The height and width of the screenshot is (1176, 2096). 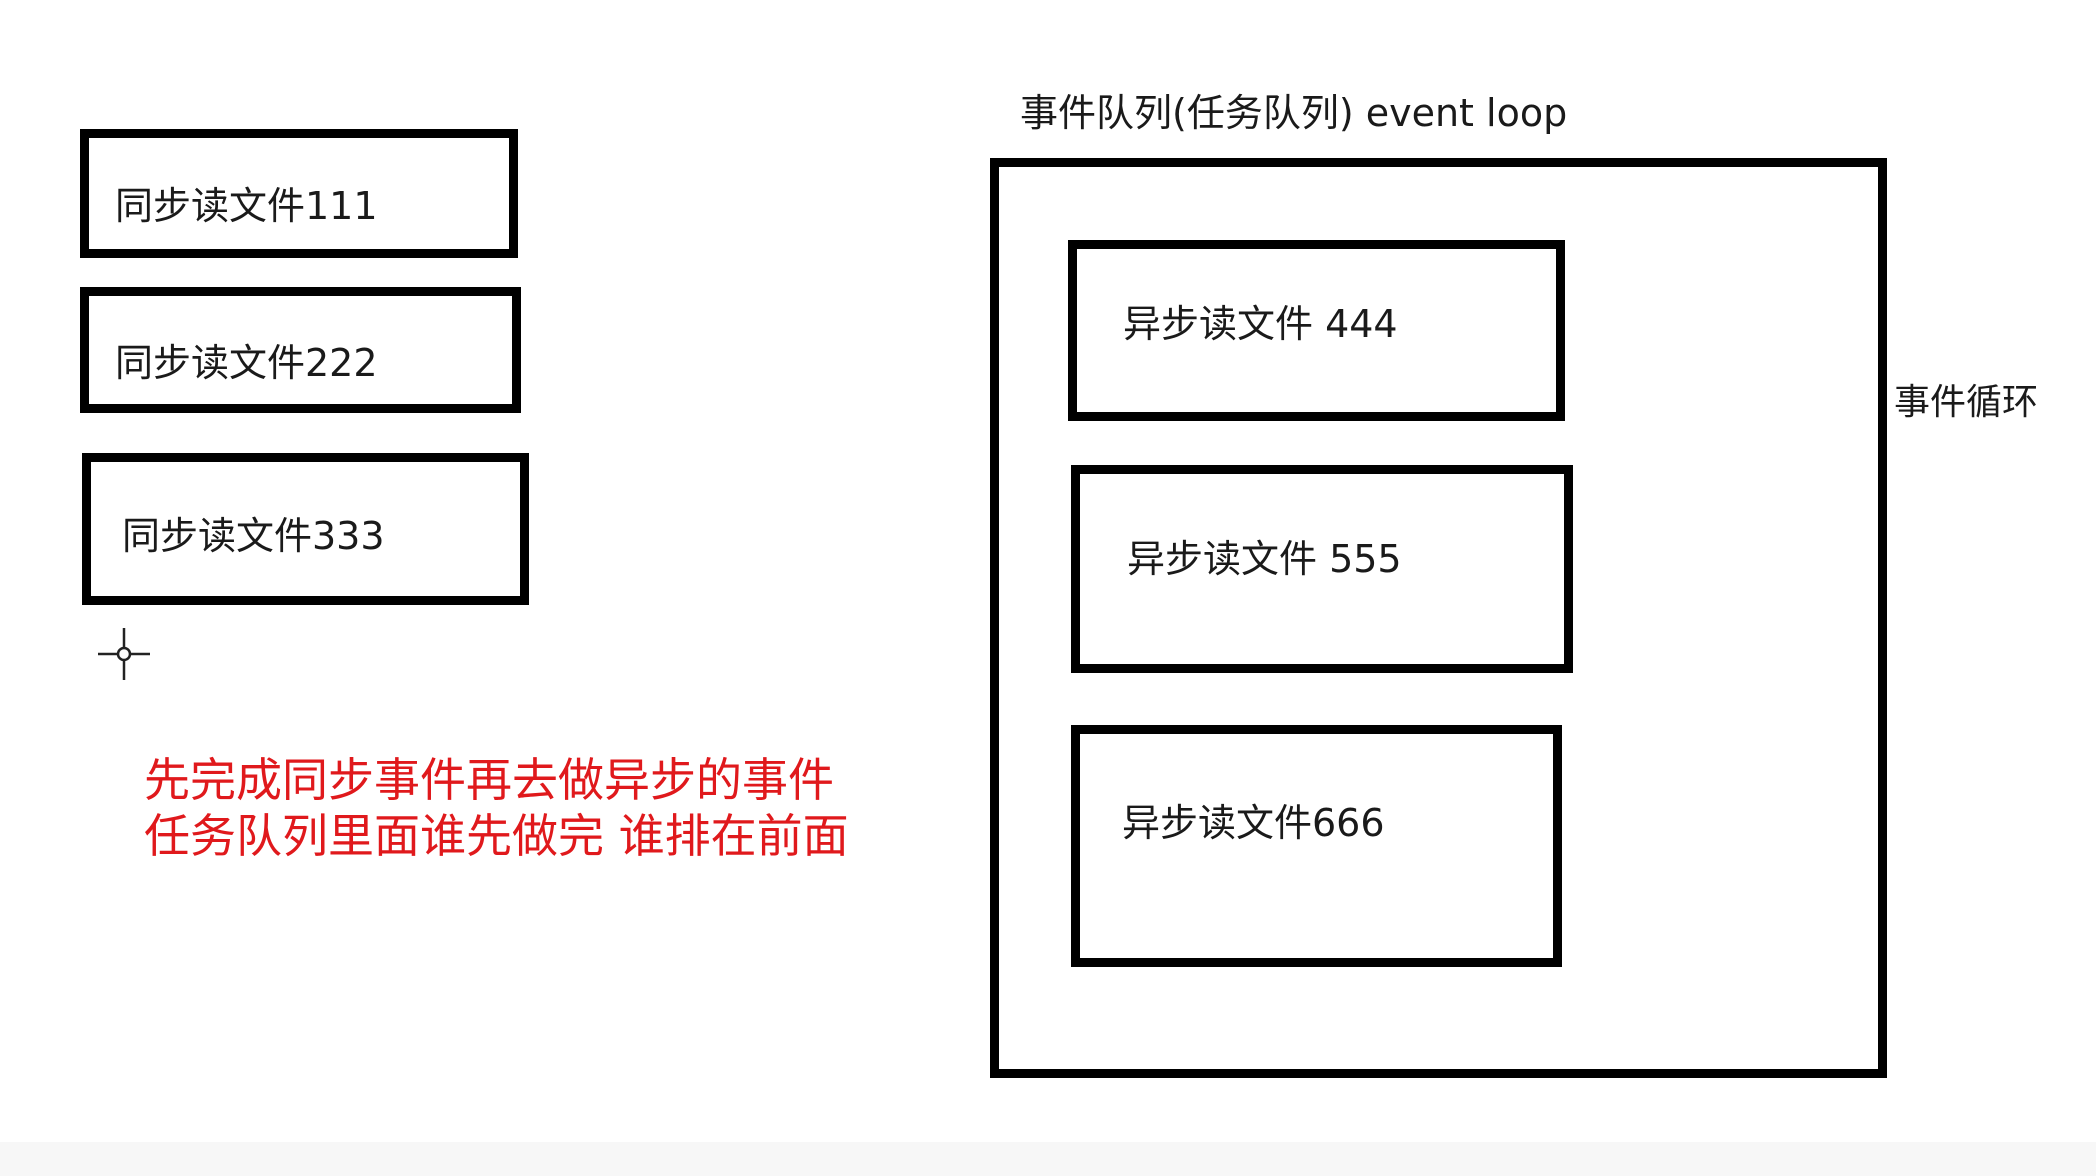 I want to click on sync-task-box-1: 同步读文件111, so click(x=299, y=193).